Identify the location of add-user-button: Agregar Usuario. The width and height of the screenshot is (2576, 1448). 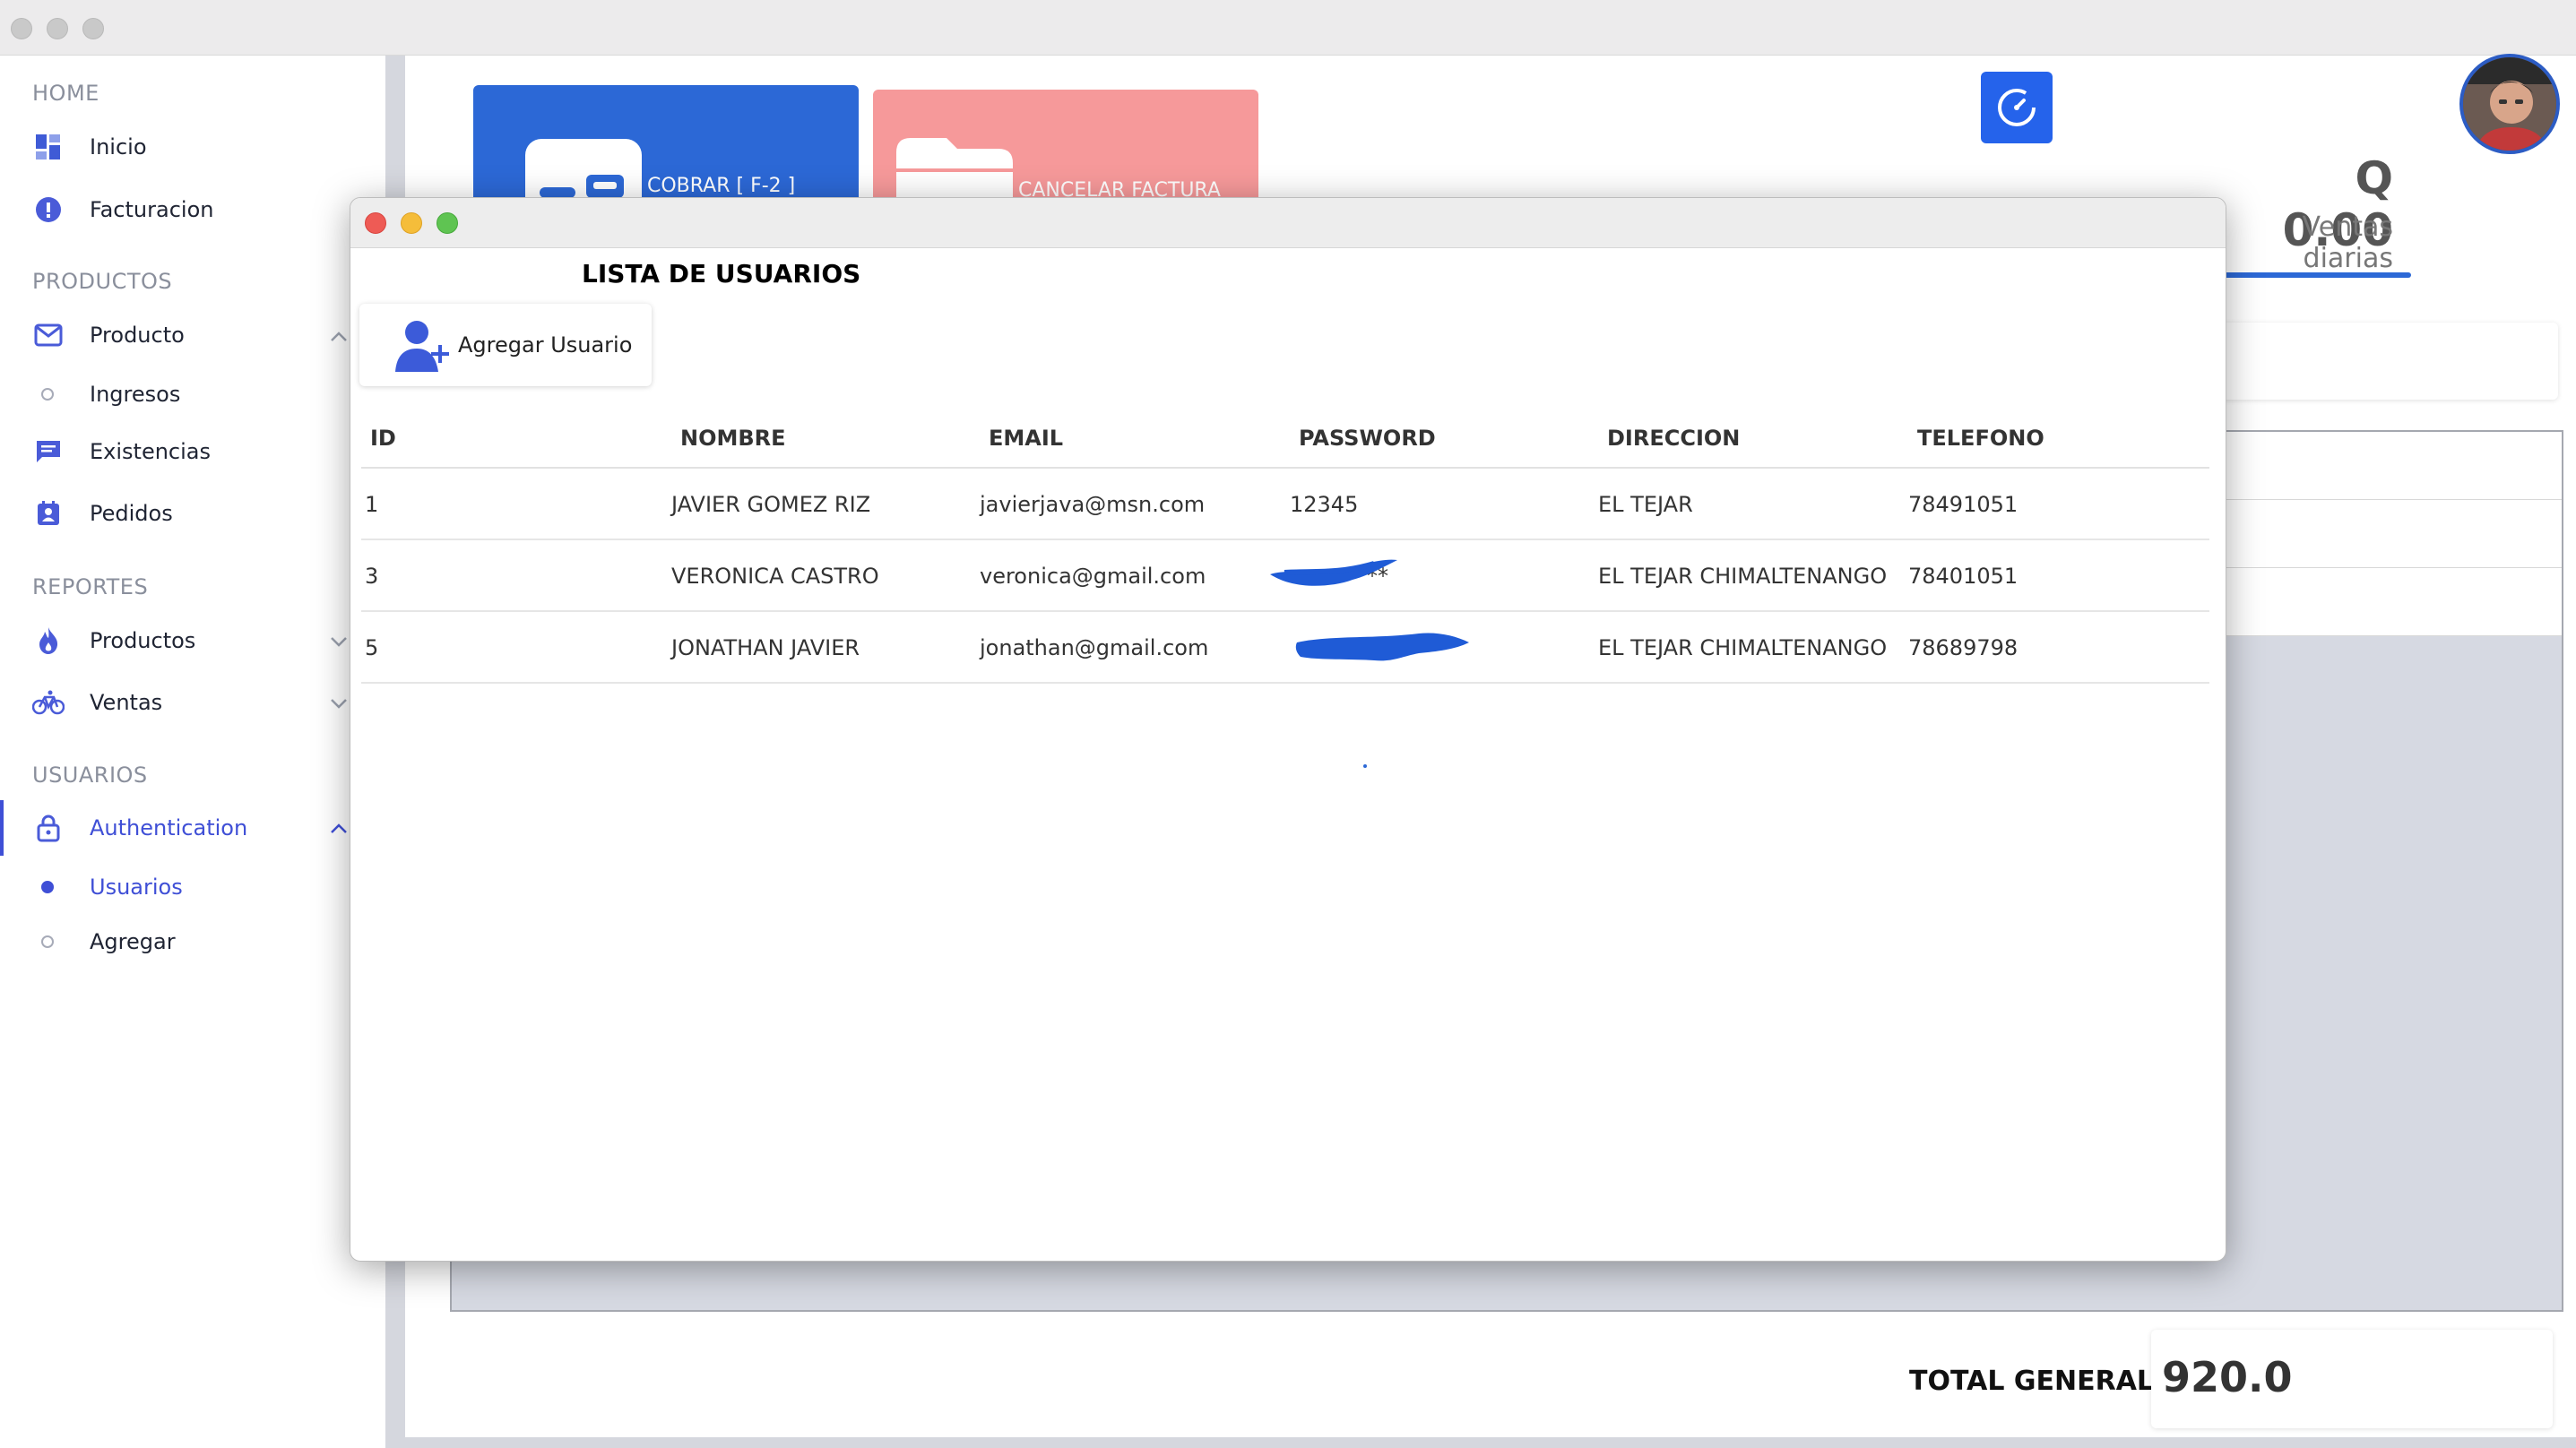
(505, 345).